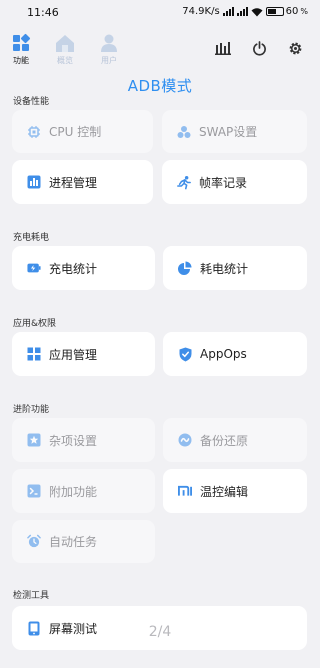 Image resolution: width=320 pixels, height=668 pixels. Describe the element at coordinates (73, 491) in the screenshot. I see `addon-features-label: 附加功能` at that location.